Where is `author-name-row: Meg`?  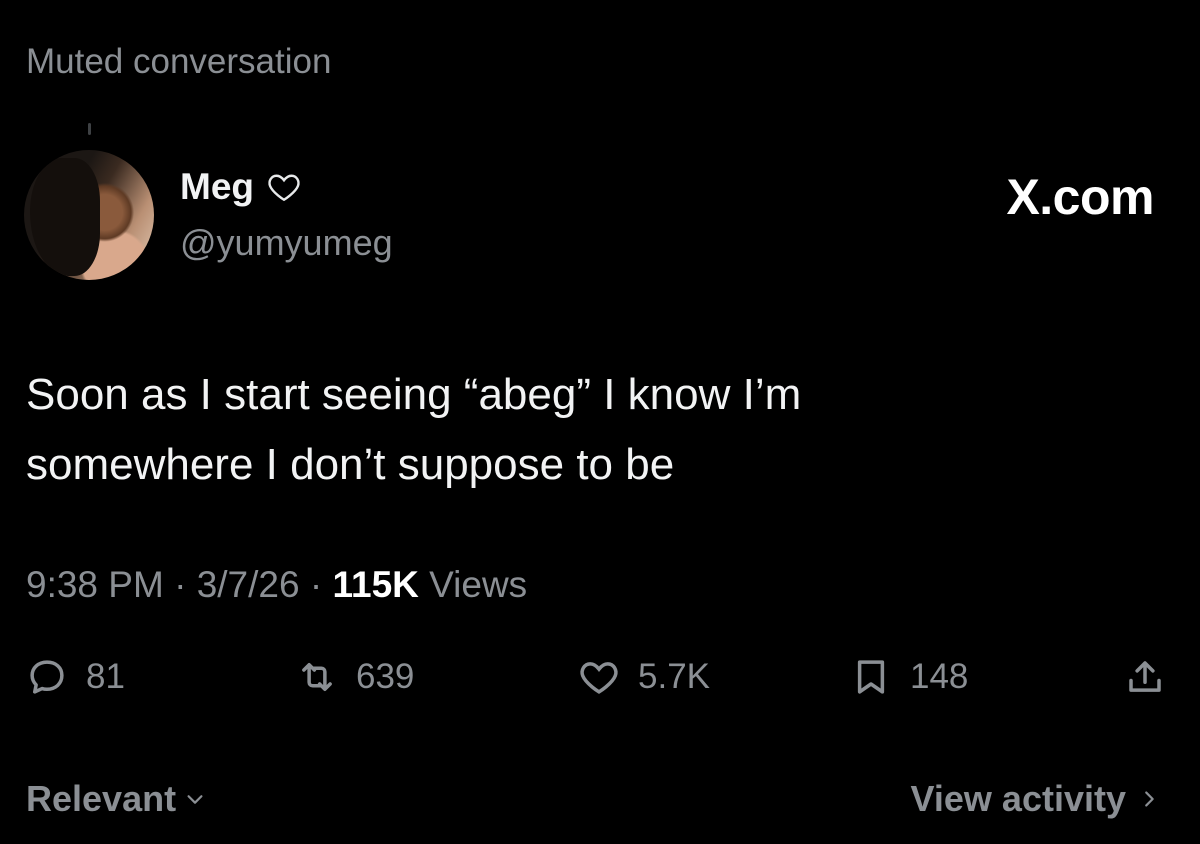
author-name-row: Meg is located at coordinates (241, 187).